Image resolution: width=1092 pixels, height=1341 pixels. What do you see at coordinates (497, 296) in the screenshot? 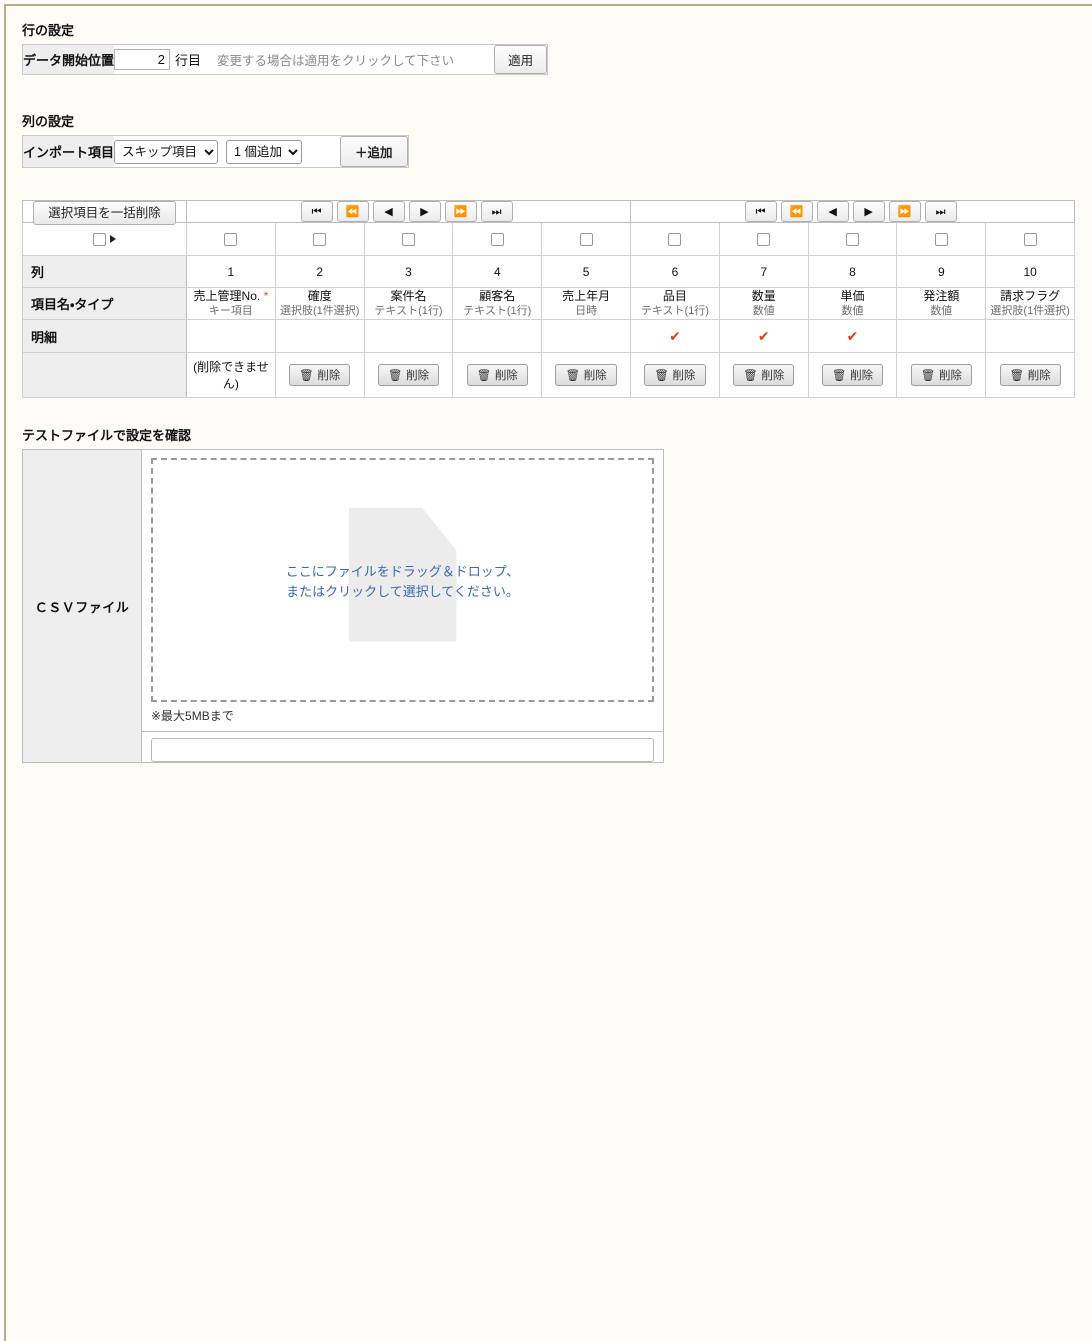
I see `field-name: 顧客名` at bounding box center [497, 296].